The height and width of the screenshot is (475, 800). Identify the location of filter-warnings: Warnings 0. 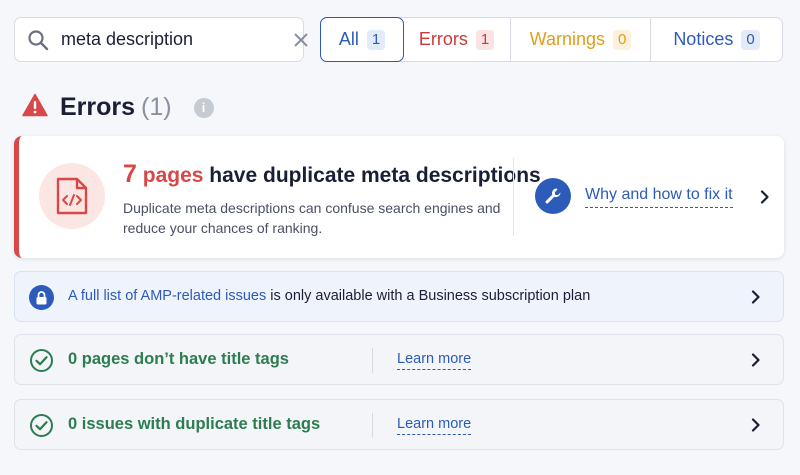
(581, 39).